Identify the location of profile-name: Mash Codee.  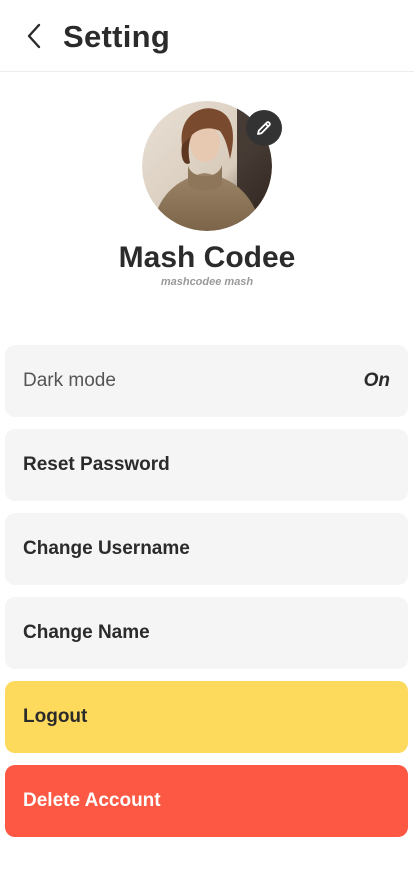
(207, 257).